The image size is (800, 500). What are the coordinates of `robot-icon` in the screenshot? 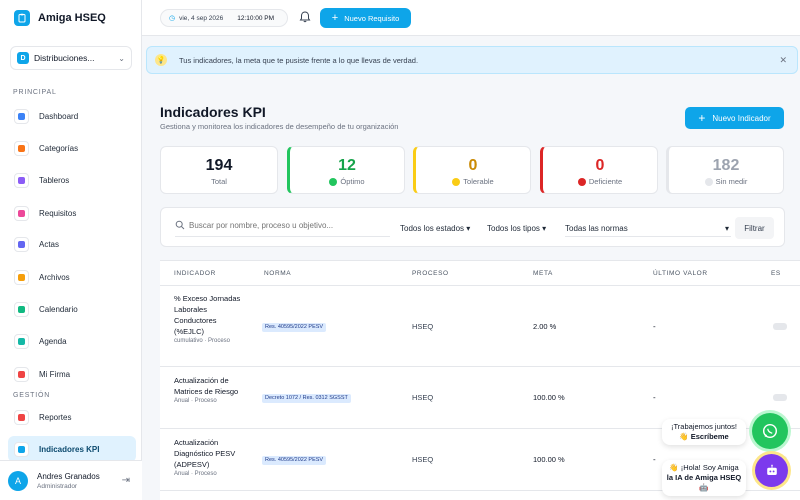 It's located at (771, 469).